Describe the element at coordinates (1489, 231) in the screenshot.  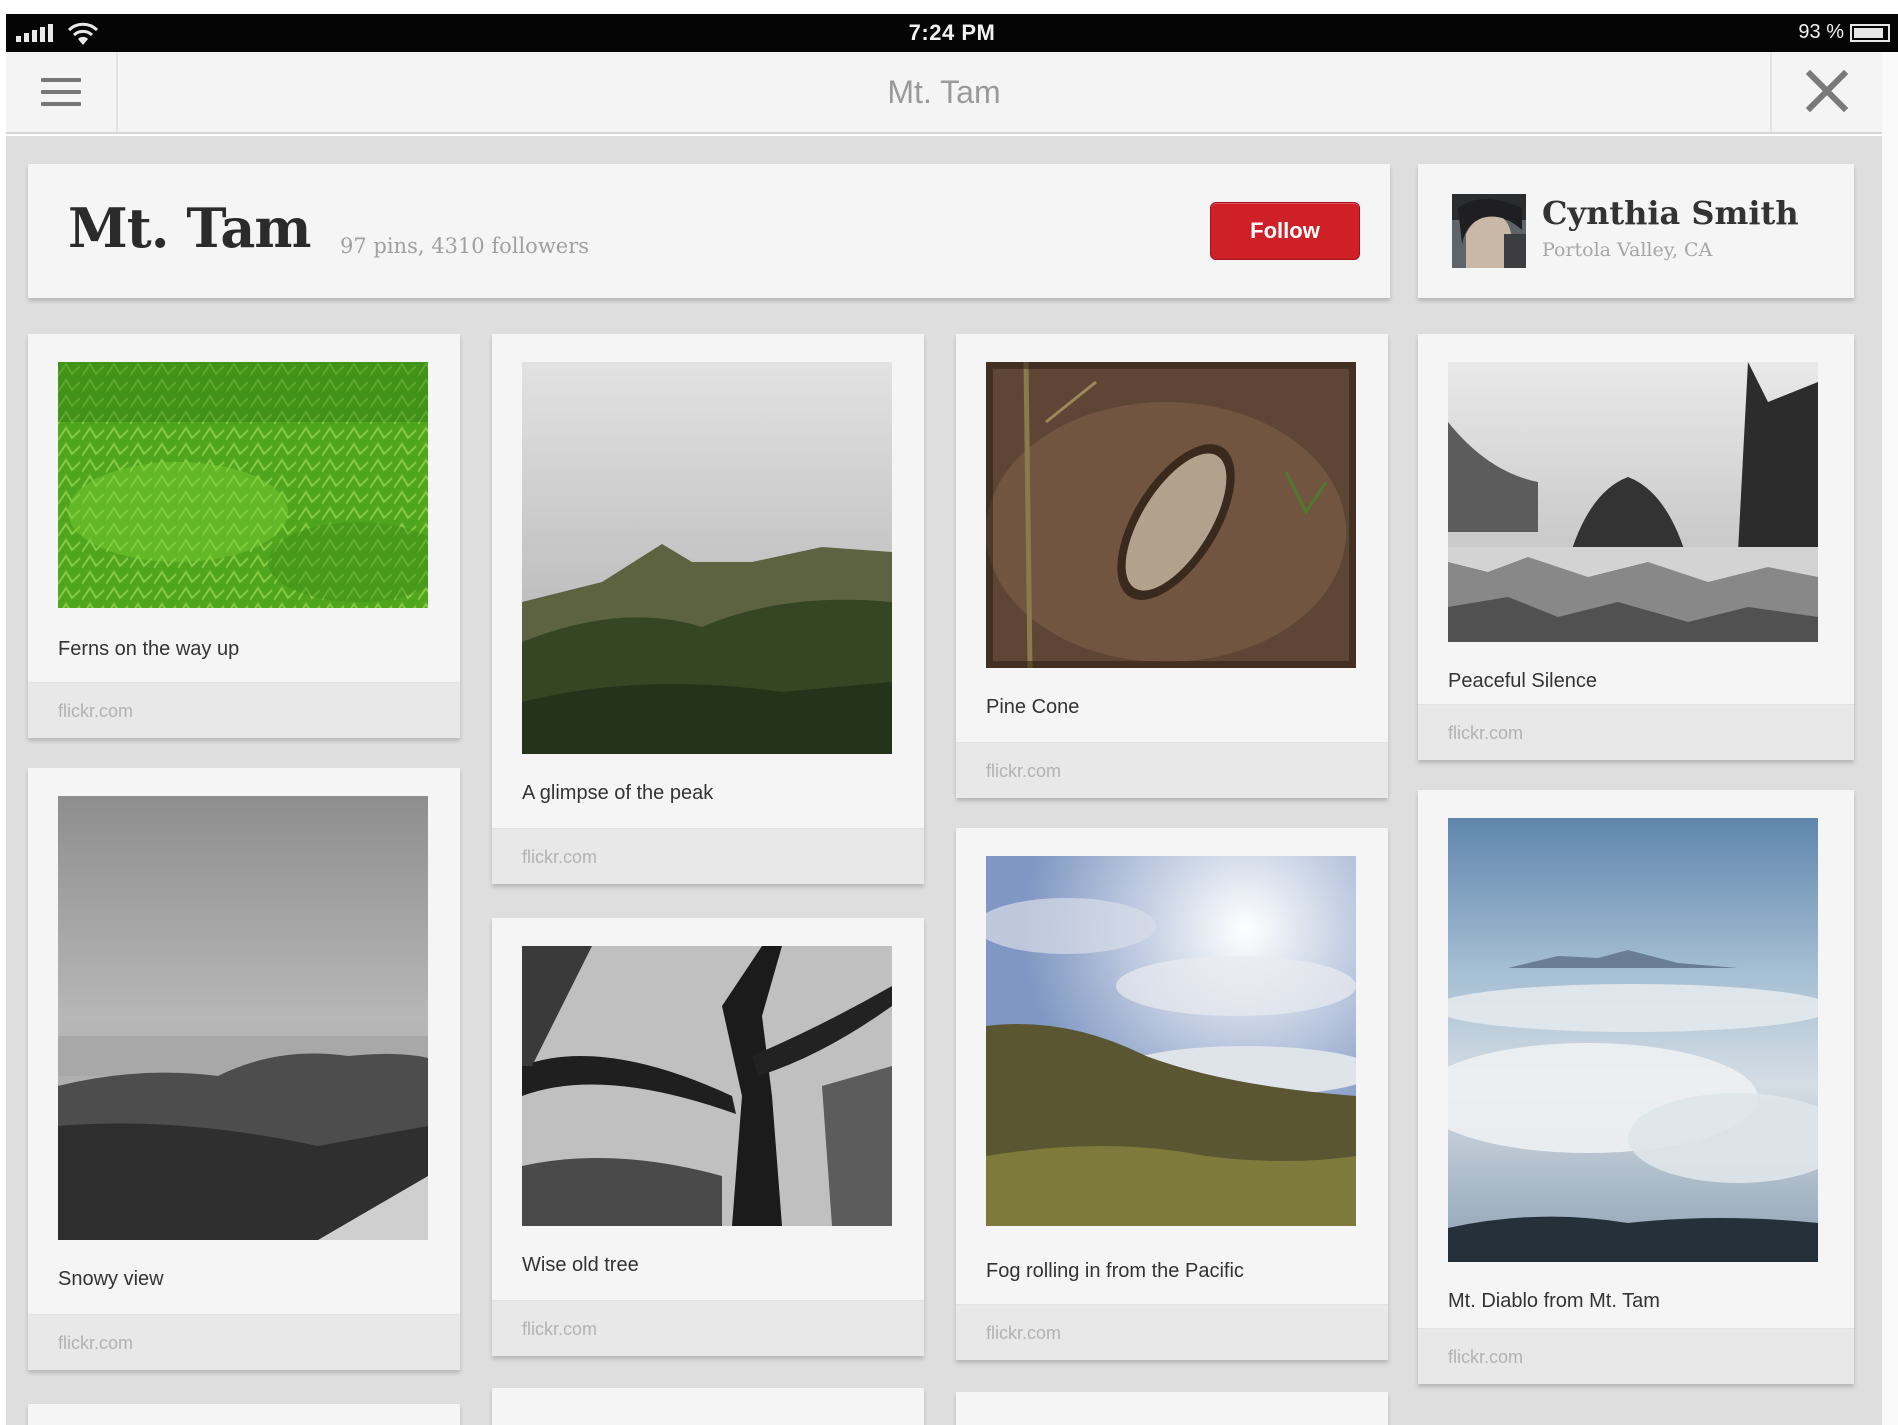
I see `avatar` at that location.